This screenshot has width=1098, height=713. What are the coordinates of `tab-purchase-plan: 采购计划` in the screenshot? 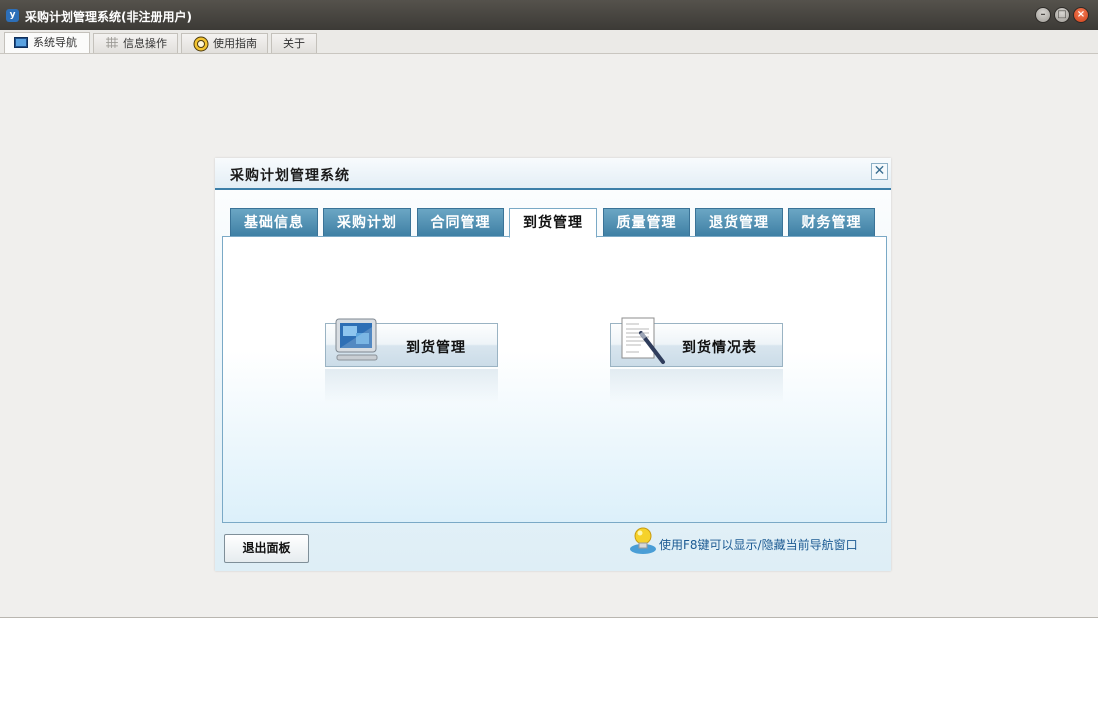 It's located at (367, 222).